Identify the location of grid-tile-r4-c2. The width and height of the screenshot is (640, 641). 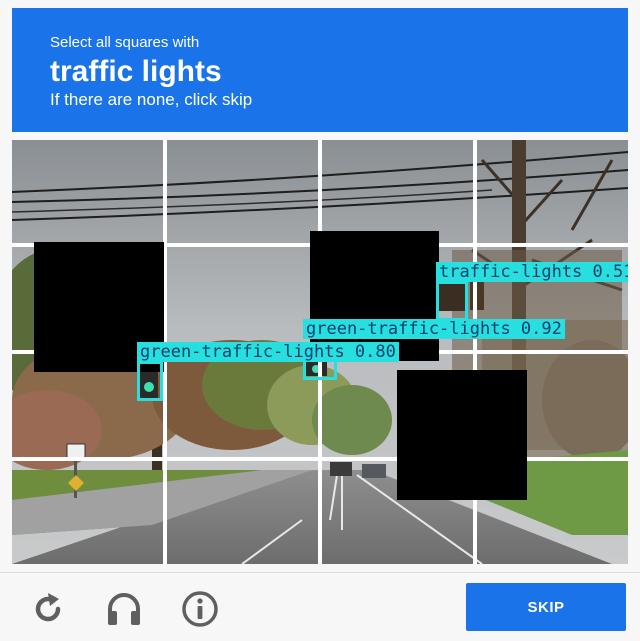
(242, 512).